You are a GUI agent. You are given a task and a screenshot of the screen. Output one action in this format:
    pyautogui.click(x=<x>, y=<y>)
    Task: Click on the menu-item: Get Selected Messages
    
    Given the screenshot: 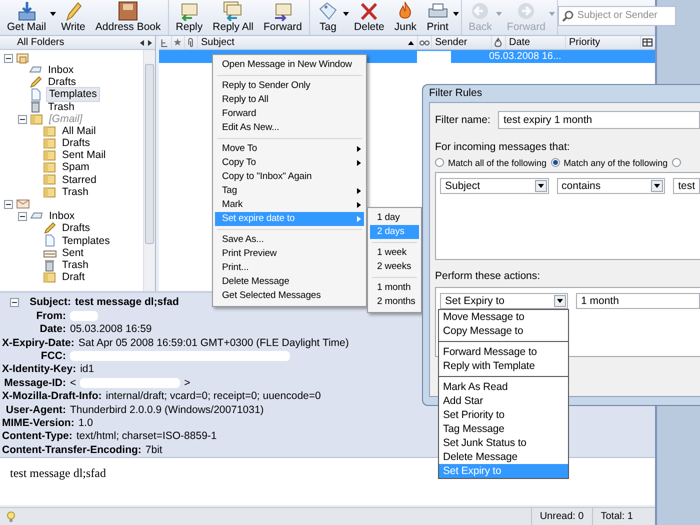 What is the action you would take?
    pyautogui.click(x=289, y=296)
    